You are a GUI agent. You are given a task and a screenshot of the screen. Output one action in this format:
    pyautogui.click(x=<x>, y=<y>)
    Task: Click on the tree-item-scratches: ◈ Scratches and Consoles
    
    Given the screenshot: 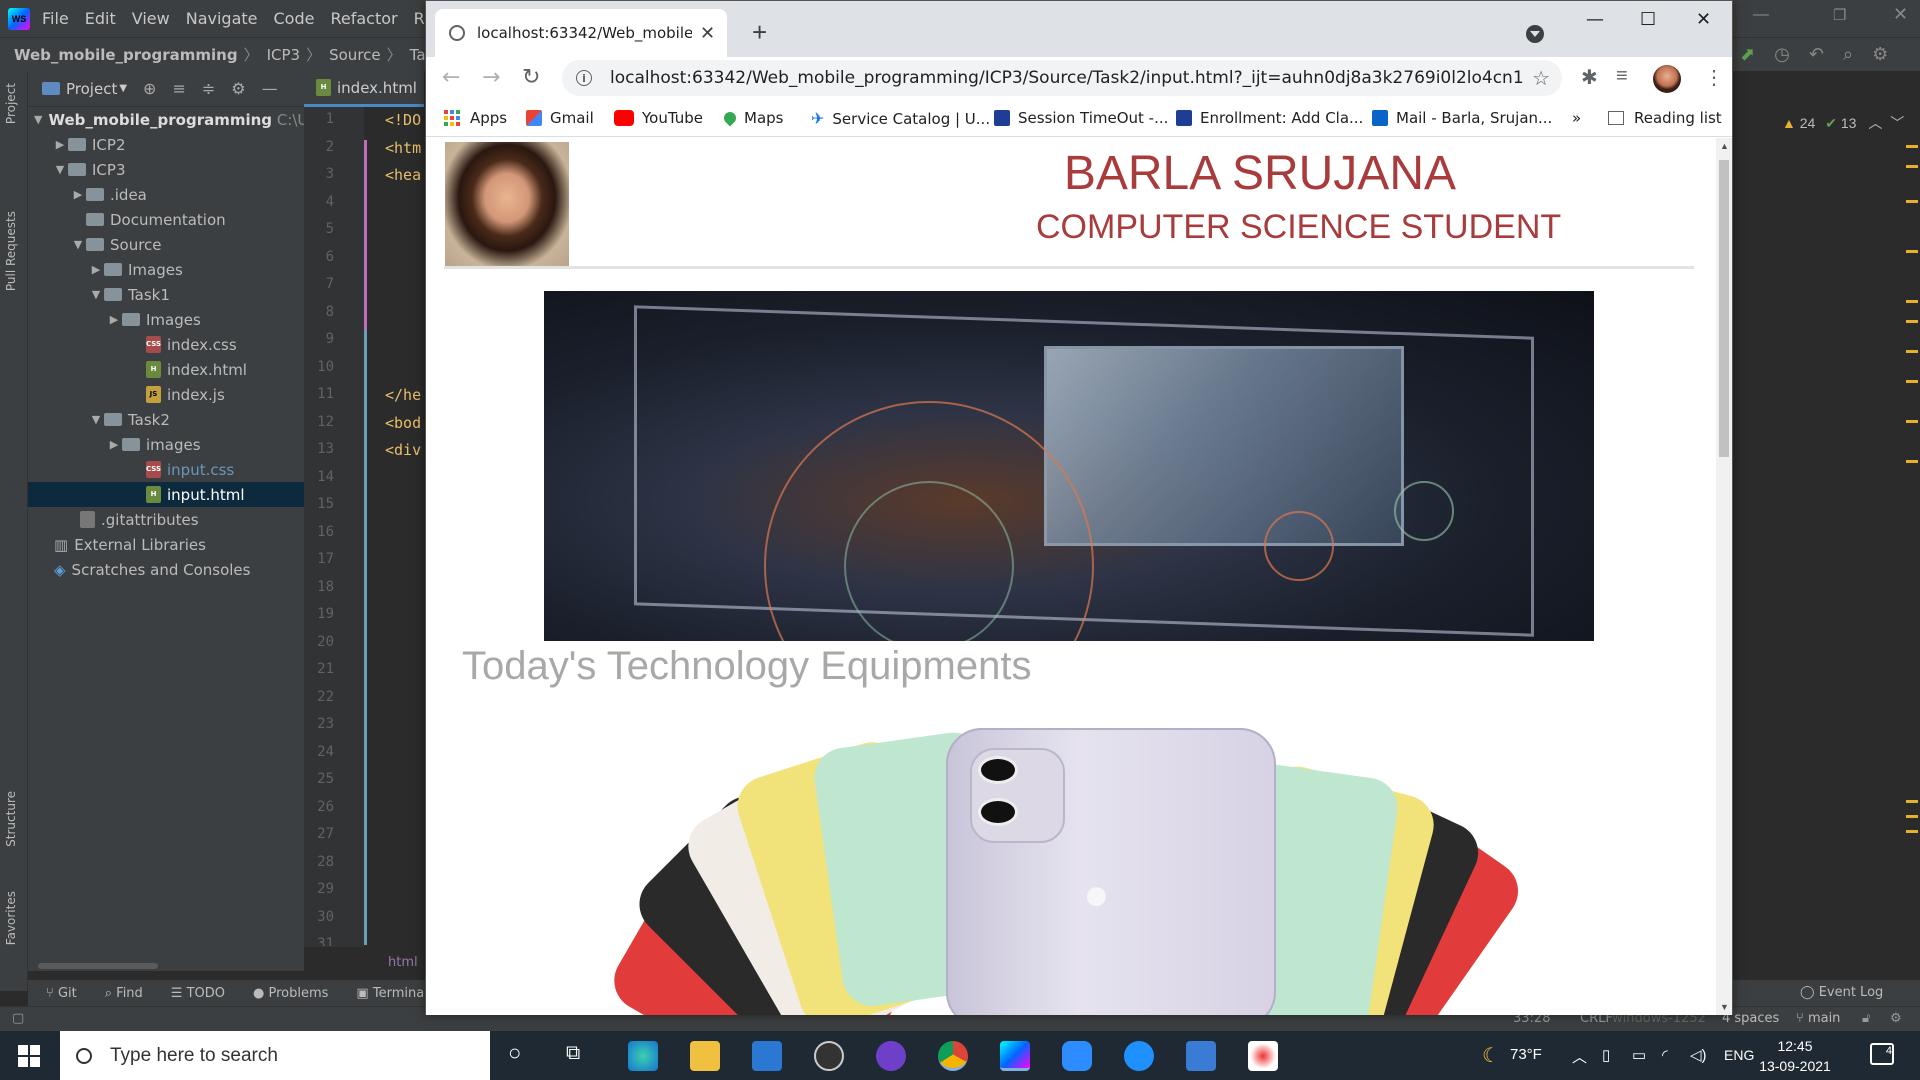 What is the action you would take?
    pyautogui.click(x=166, y=569)
    